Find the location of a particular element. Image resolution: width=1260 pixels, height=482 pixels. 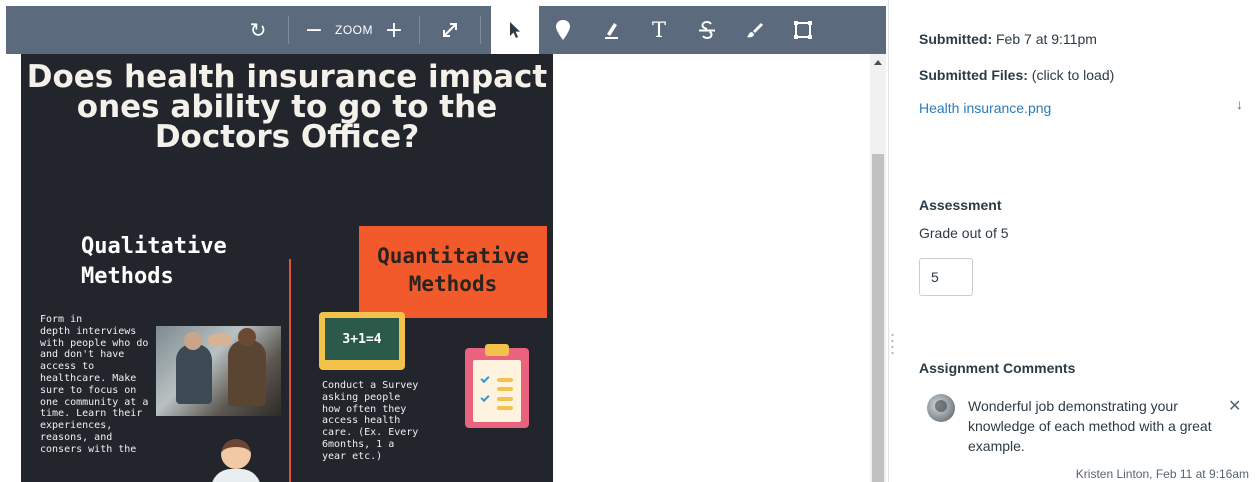

fullscreen-icon is located at coordinates (450, 30).